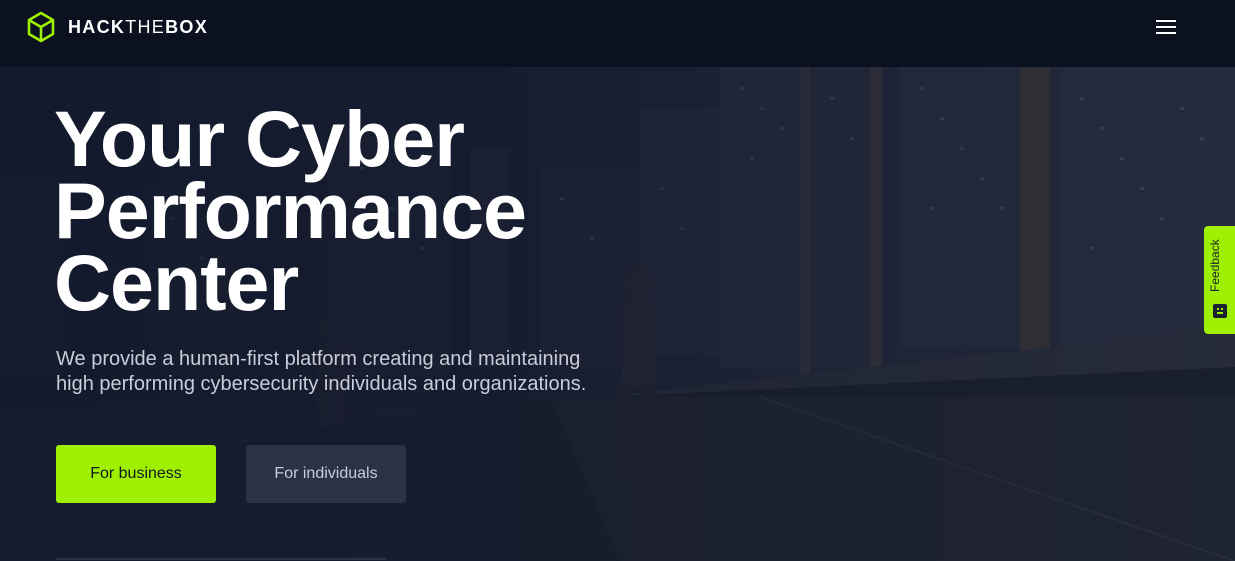 The height and width of the screenshot is (561, 1235). Describe the element at coordinates (136, 474) in the screenshot. I see `for-business-button: For business` at that location.